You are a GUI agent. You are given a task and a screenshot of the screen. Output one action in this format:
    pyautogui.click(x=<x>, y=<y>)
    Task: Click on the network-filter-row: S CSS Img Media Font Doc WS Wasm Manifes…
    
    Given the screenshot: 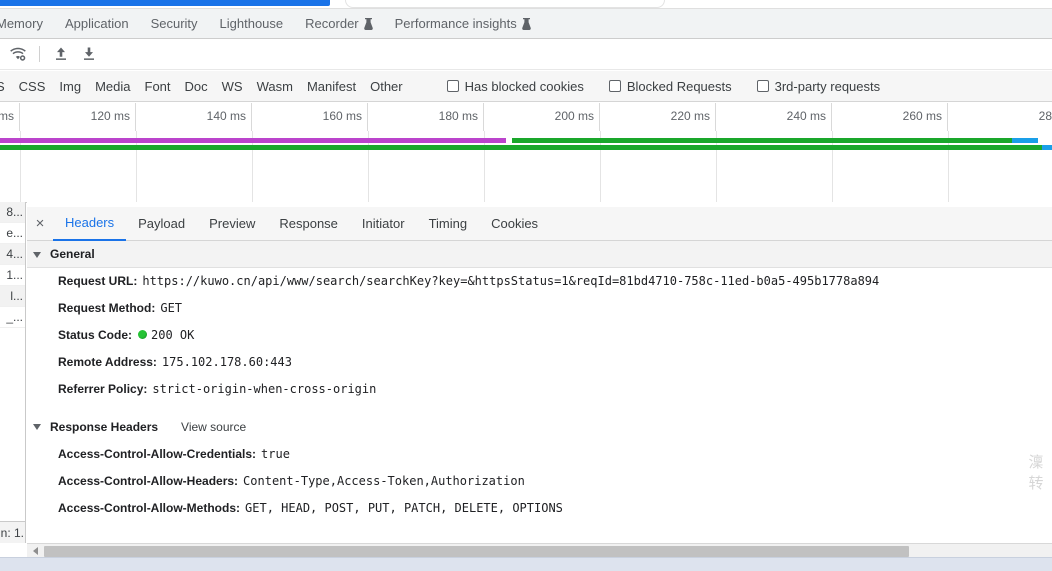 What is the action you would take?
    pyautogui.click(x=526, y=86)
    